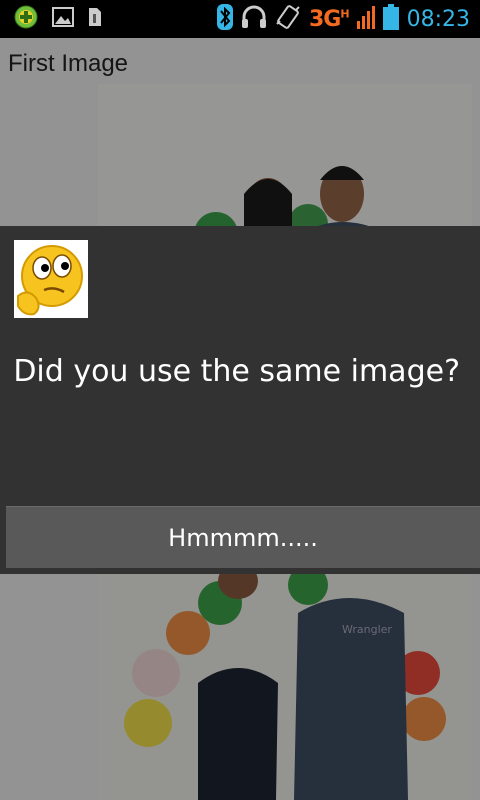 The width and height of the screenshot is (480, 800). I want to click on bluetooth-icon, so click(225, 19).